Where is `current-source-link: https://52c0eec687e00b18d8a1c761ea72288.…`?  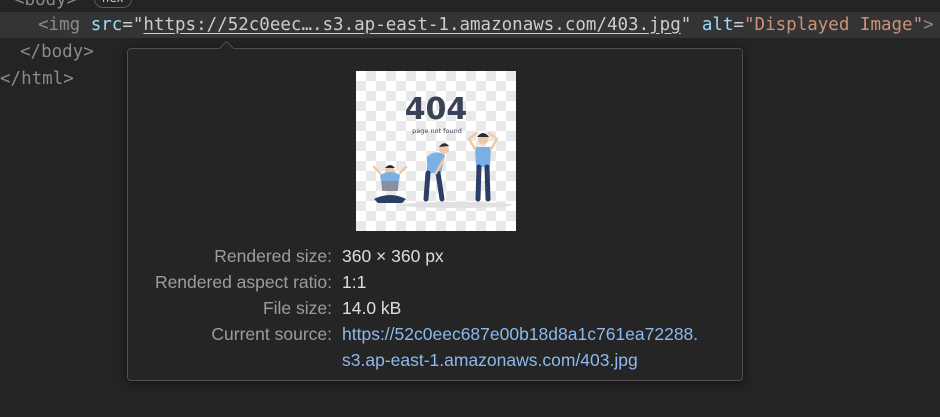
current-source-link: https://52c0eec687e00b18d8a1c761ea72288.… is located at coordinates (515, 347).